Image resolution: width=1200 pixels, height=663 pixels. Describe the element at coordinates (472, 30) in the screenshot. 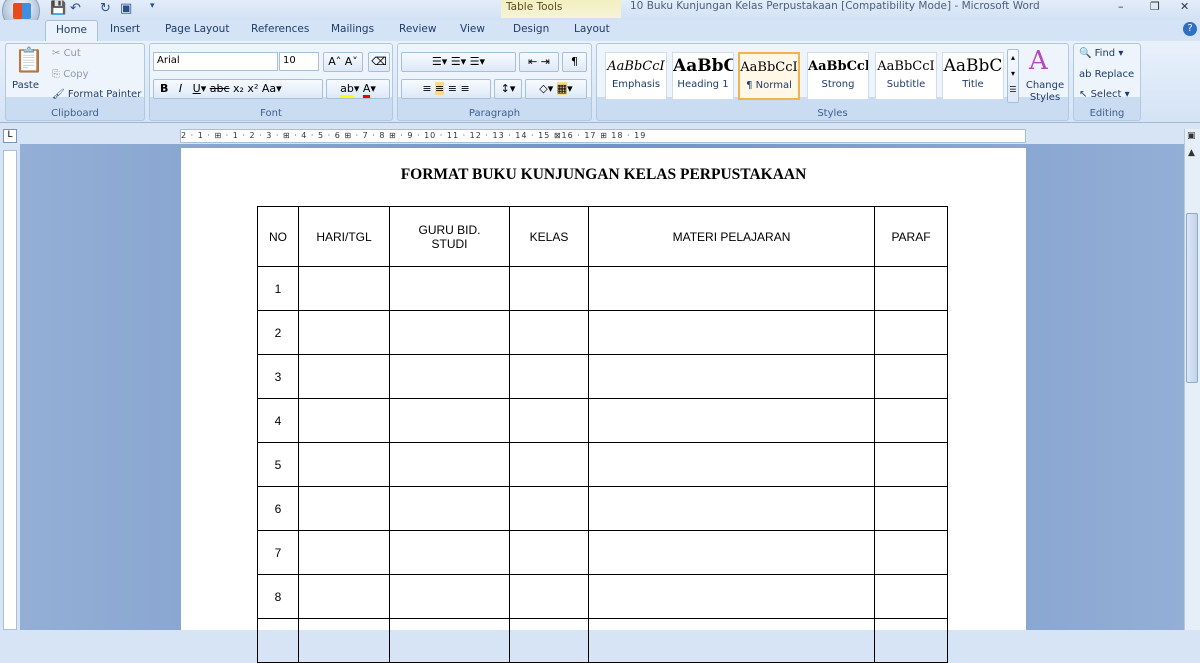

I see `tab-view: View` at that location.